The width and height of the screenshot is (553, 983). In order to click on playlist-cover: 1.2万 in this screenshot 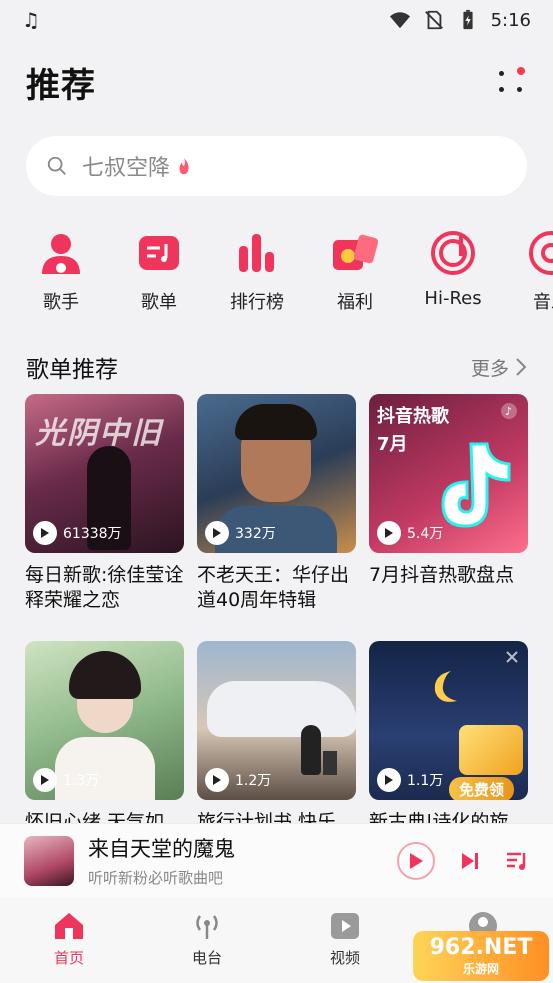, I will do `click(276, 720)`.